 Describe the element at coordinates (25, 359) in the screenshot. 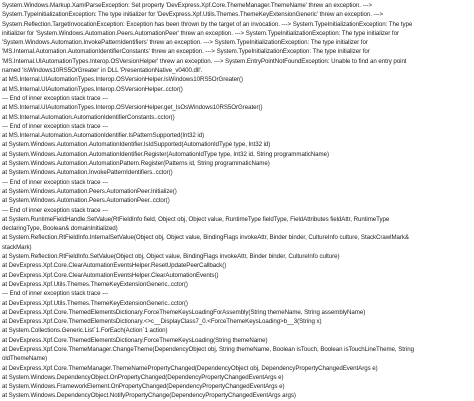

I see `stack-trace-line: oldThemeName)` at that location.